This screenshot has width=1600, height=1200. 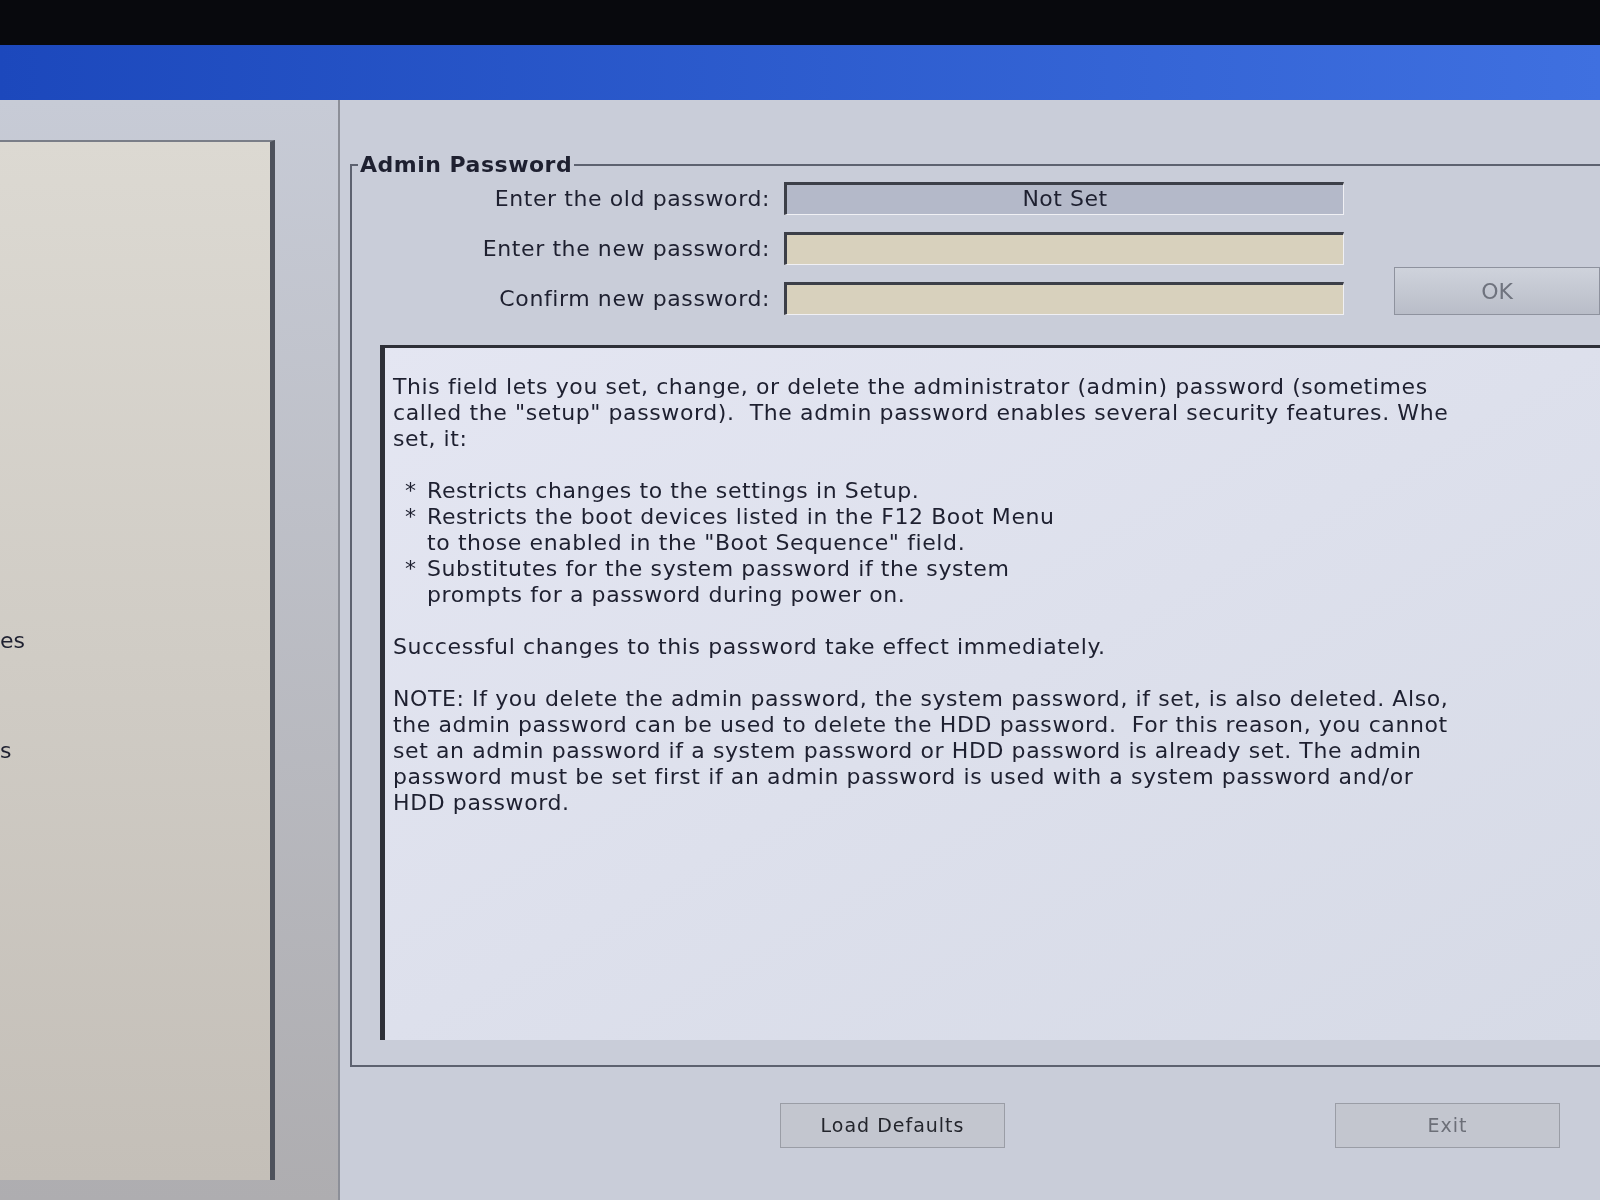 I want to click on help-list-item: Restricts the boot devices listed in the F12 Boot Menu to those enabled in the "Boot Sequence" field., so click(x=741, y=530).